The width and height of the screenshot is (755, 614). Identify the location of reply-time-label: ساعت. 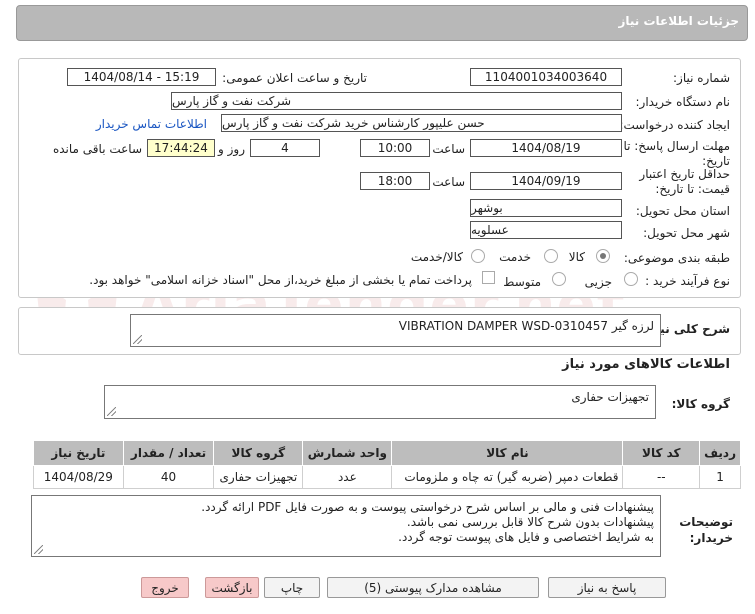
(448, 149).